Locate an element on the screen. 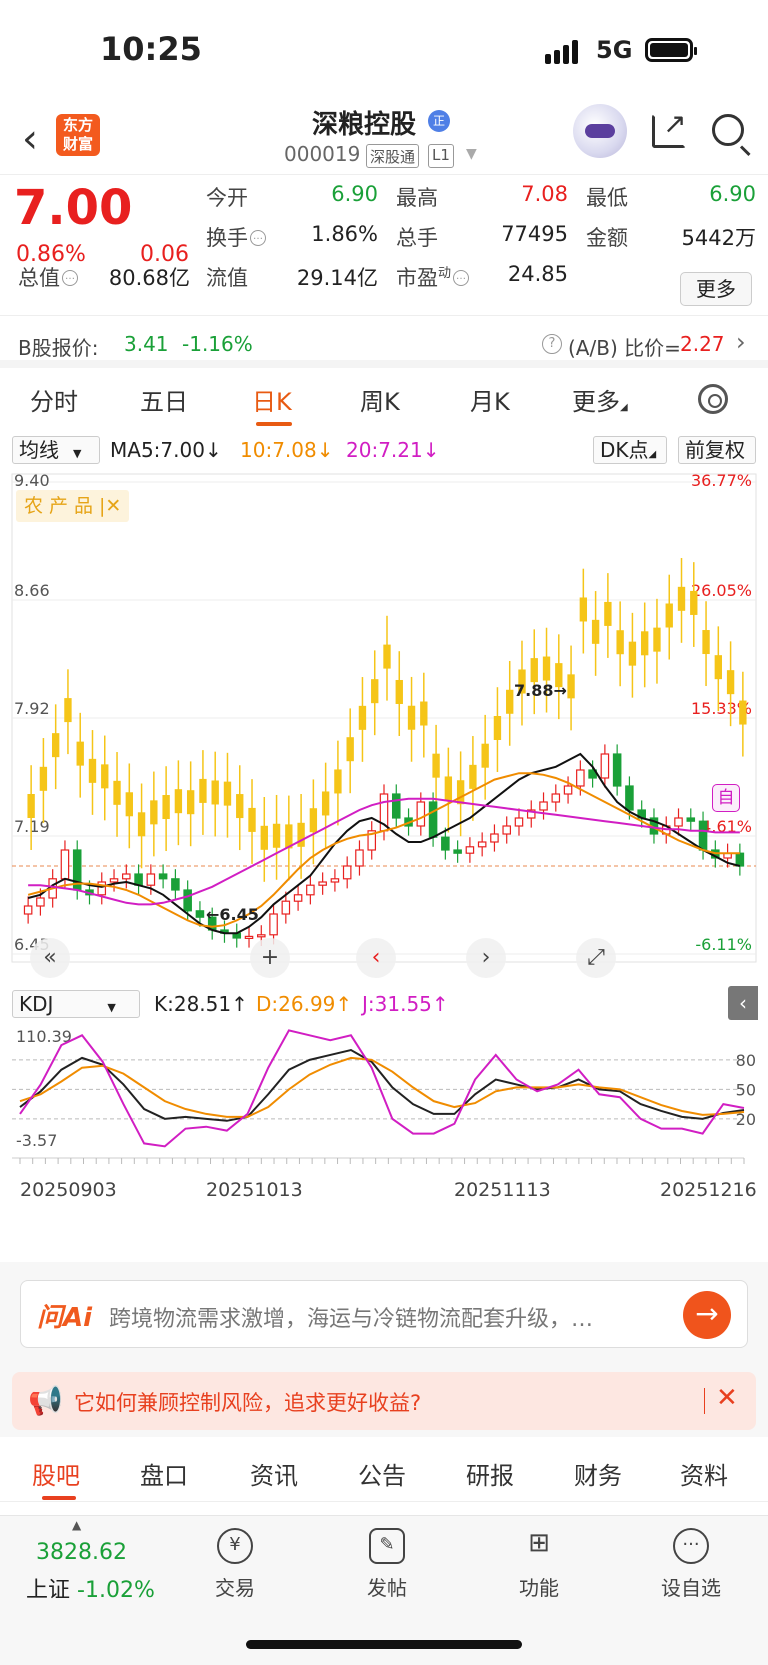 The height and width of the screenshot is (1665, 768). tab-weekly-k: 周K is located at coordinates (380, 399).